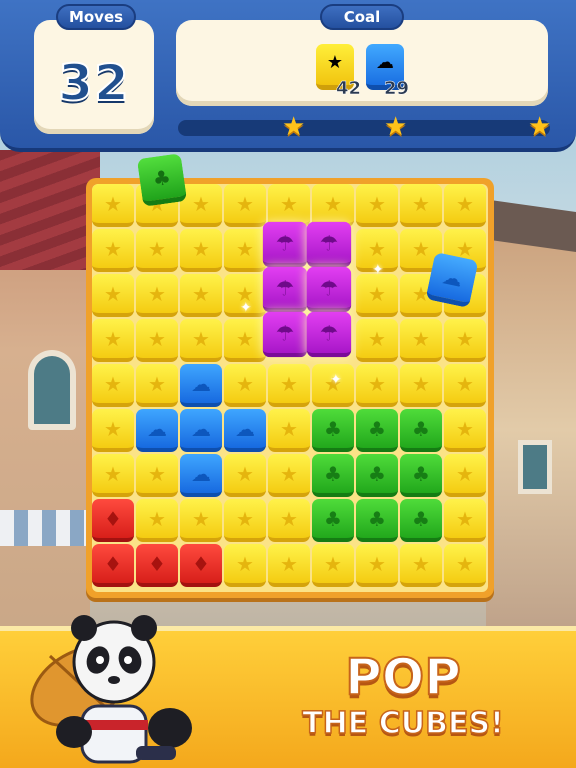  I want to click on flame-icon: ♦, so click(113, 518).